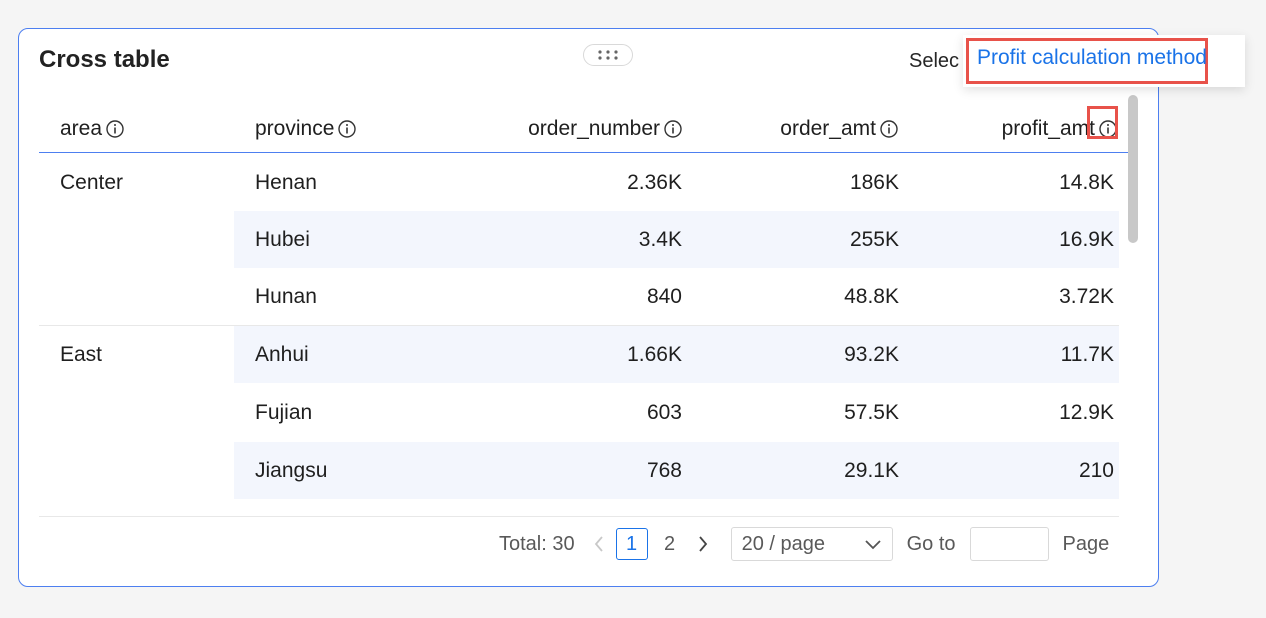  I want to click on column-header-profit-amt: profit_amt, so click(1013, 129).